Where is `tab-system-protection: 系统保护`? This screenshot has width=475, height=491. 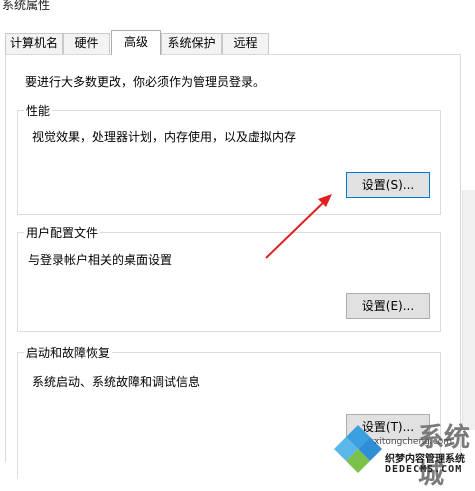
tab-system-protection: 系统保护 is located at coordinates (191, 43).